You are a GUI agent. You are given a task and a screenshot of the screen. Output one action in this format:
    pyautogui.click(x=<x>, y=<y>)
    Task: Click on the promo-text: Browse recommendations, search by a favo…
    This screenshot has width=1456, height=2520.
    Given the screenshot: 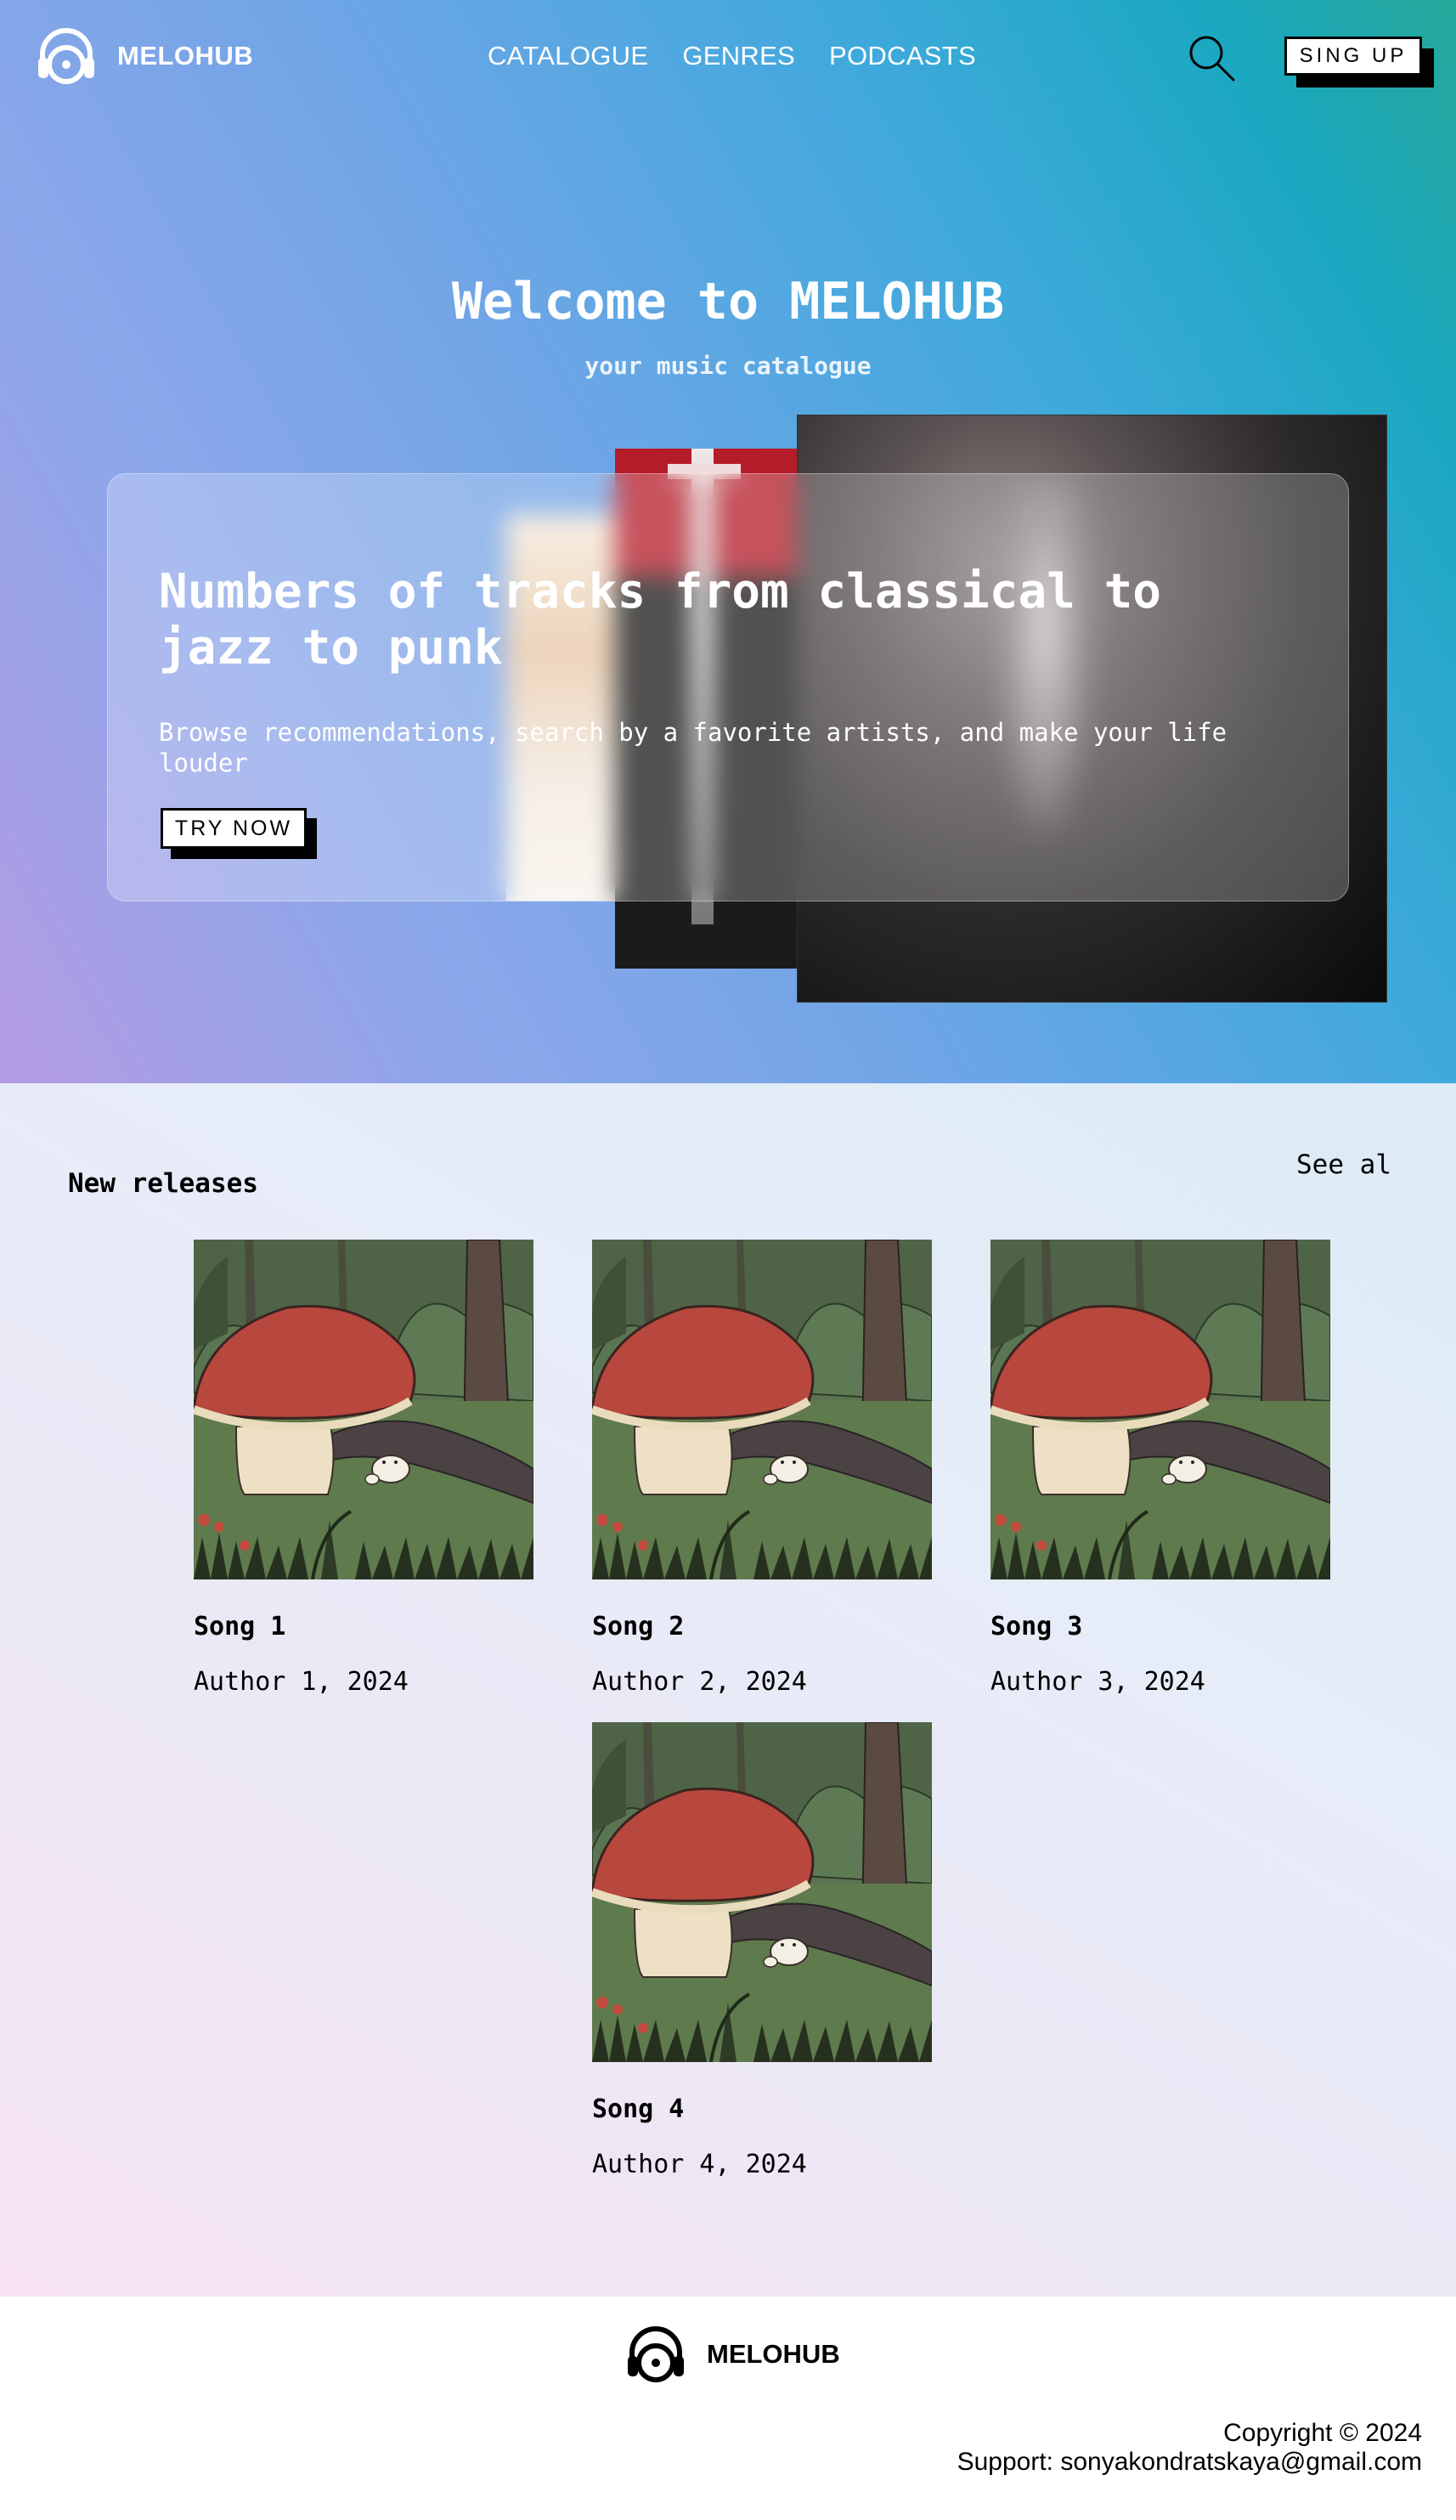 What is the action you would take?
    pyautogui.click(x=693, y=748)
    